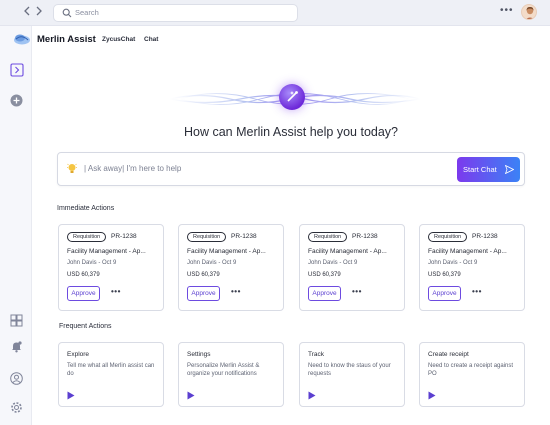  I want to click on nav-link-zycuschat: ZycusChat, so click(118, 39).